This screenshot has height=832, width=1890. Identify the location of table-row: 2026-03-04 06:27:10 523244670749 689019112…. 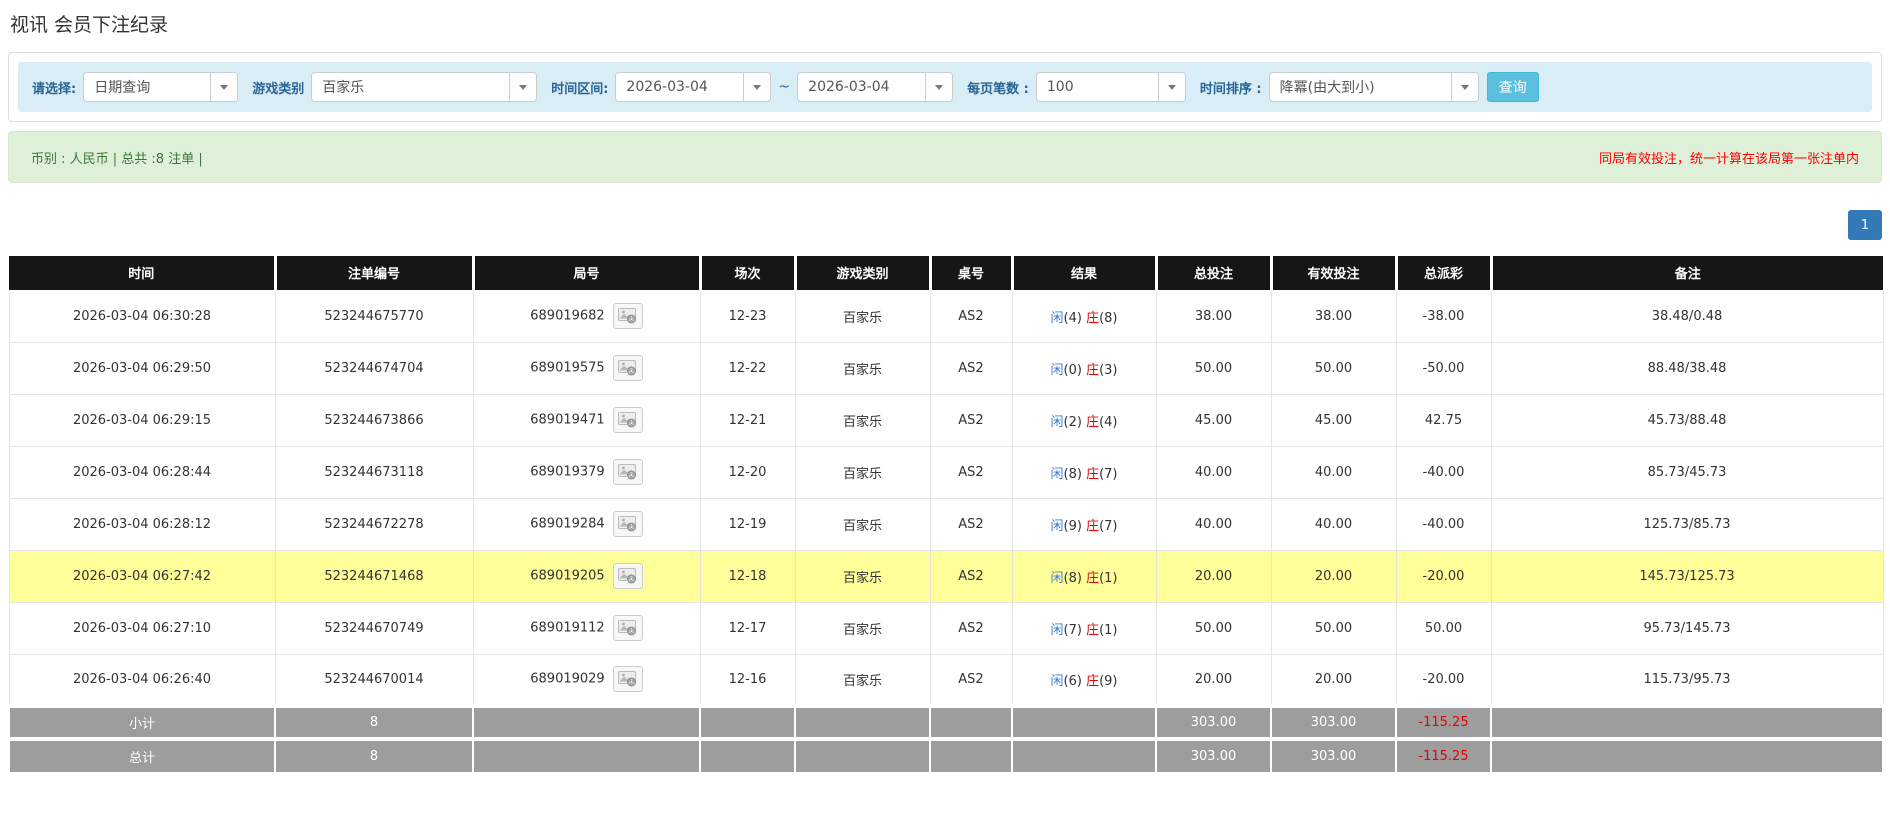
(946, 628).